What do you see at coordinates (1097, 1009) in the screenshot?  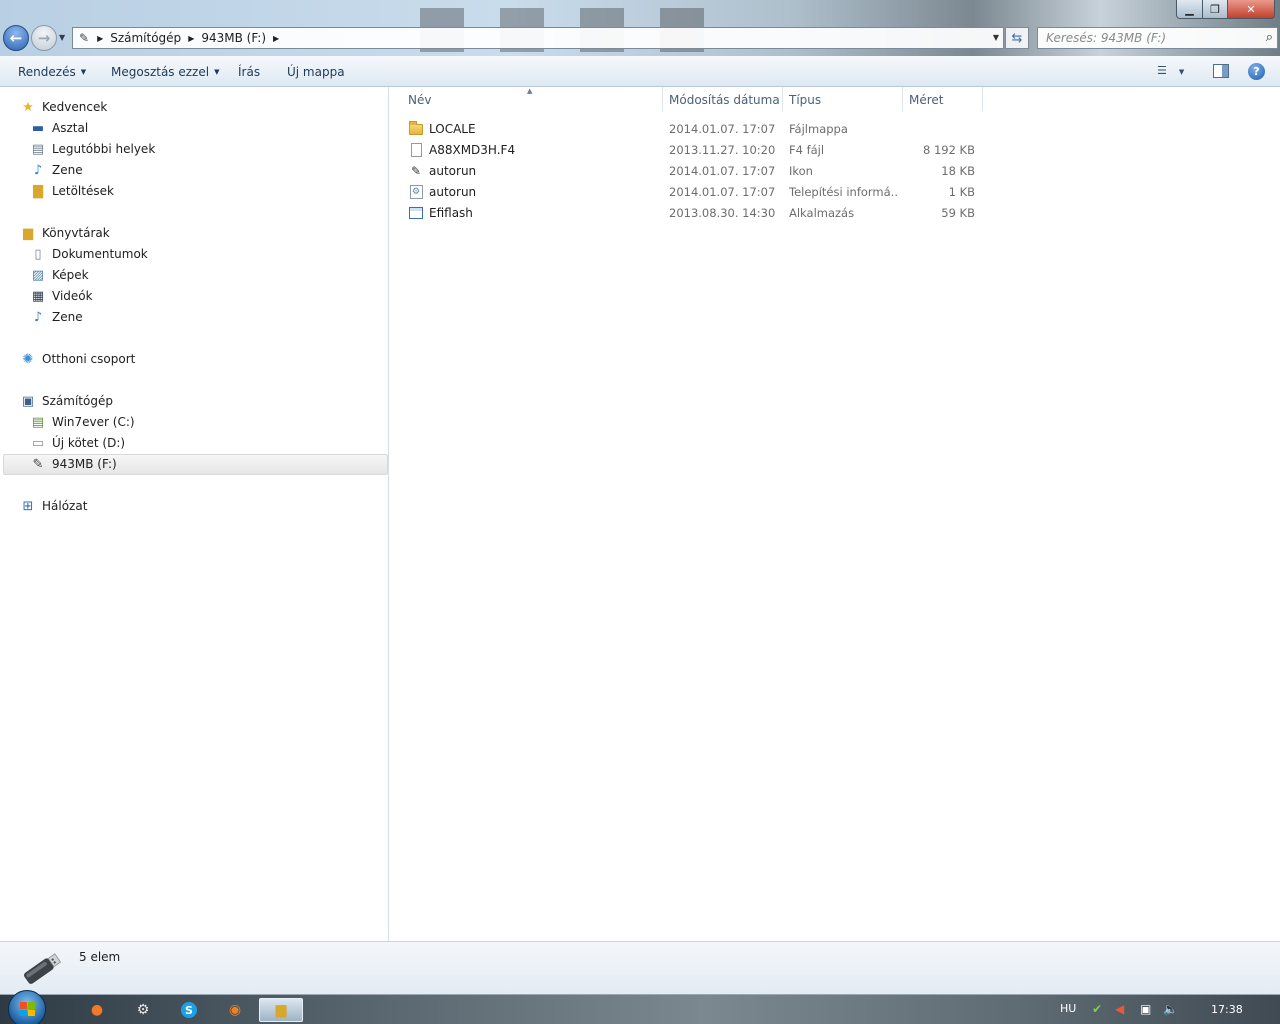 I see `security-tray-icon: ✔` at bounding box center [1097, 1009].